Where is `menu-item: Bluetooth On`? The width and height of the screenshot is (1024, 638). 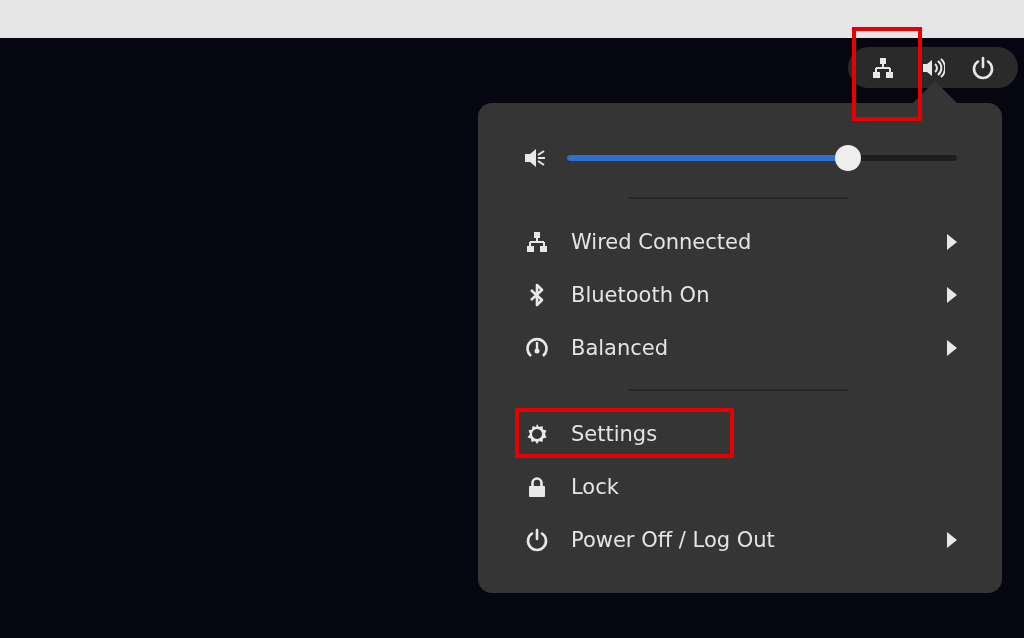
menu-item: Bluetooth On is located at coordinates (740, 294).